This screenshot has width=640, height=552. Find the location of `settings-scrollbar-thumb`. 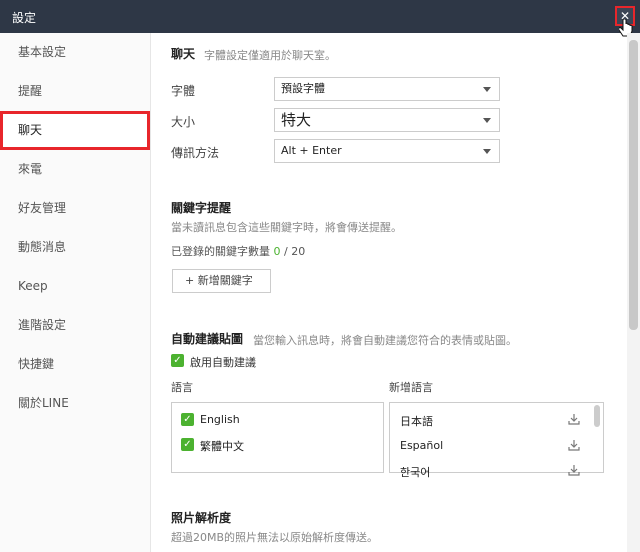

settings-scrollbar-thumb is located at coordinates (633, 185).